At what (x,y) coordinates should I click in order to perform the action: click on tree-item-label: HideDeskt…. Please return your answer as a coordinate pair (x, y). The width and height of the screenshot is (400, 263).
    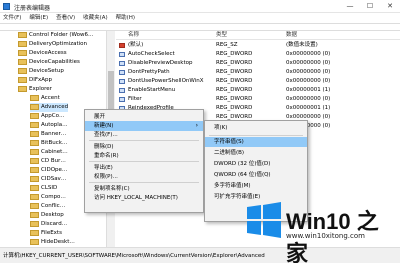
    Looking at the image, I should click on (58, 242).